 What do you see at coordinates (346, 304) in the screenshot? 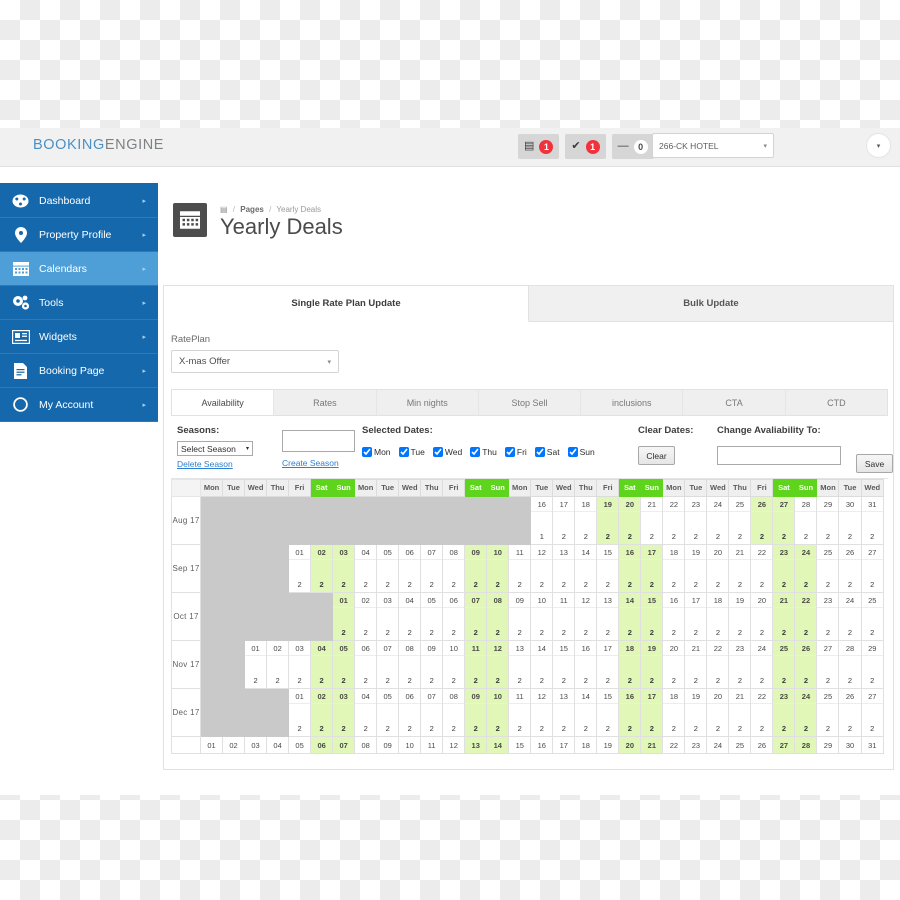
I see `tab-single-rate-plan-update: Single Rate Plan Update` at bounding box center [346, 304].